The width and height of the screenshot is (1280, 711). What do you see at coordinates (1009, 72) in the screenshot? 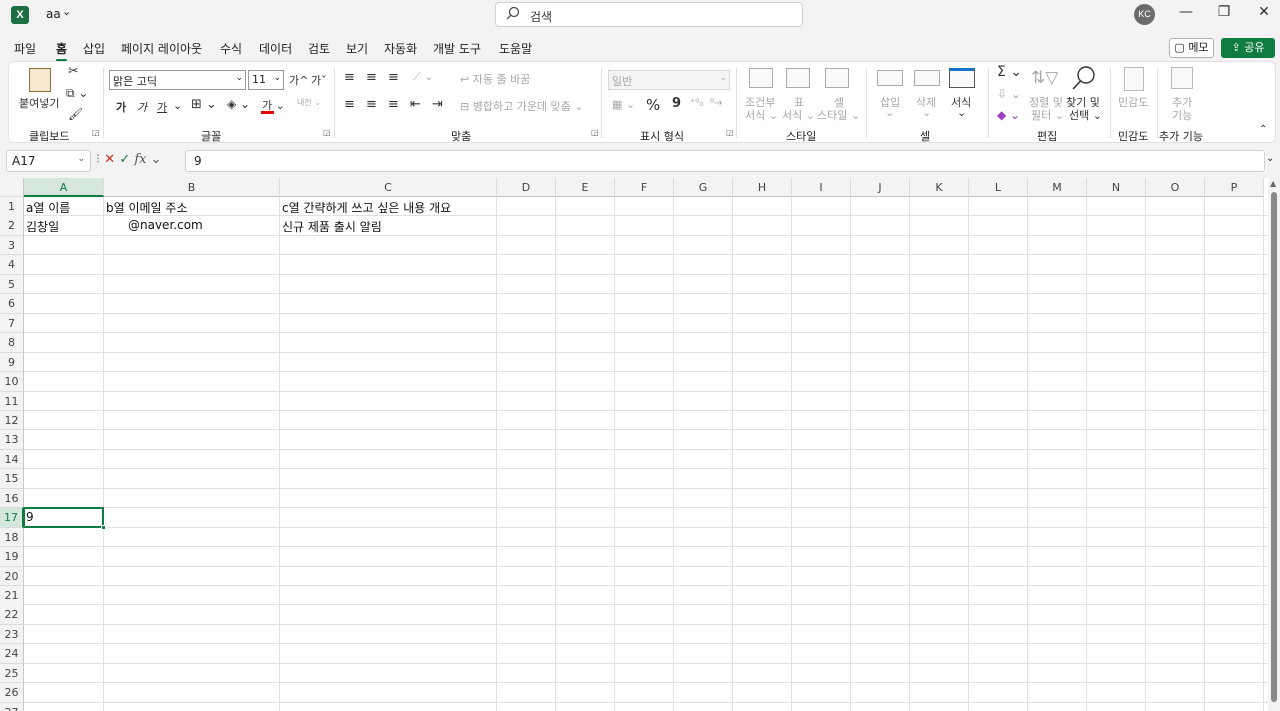
I see `autosum-icon: Σ ⌄` at bounding box center [1009, 72].